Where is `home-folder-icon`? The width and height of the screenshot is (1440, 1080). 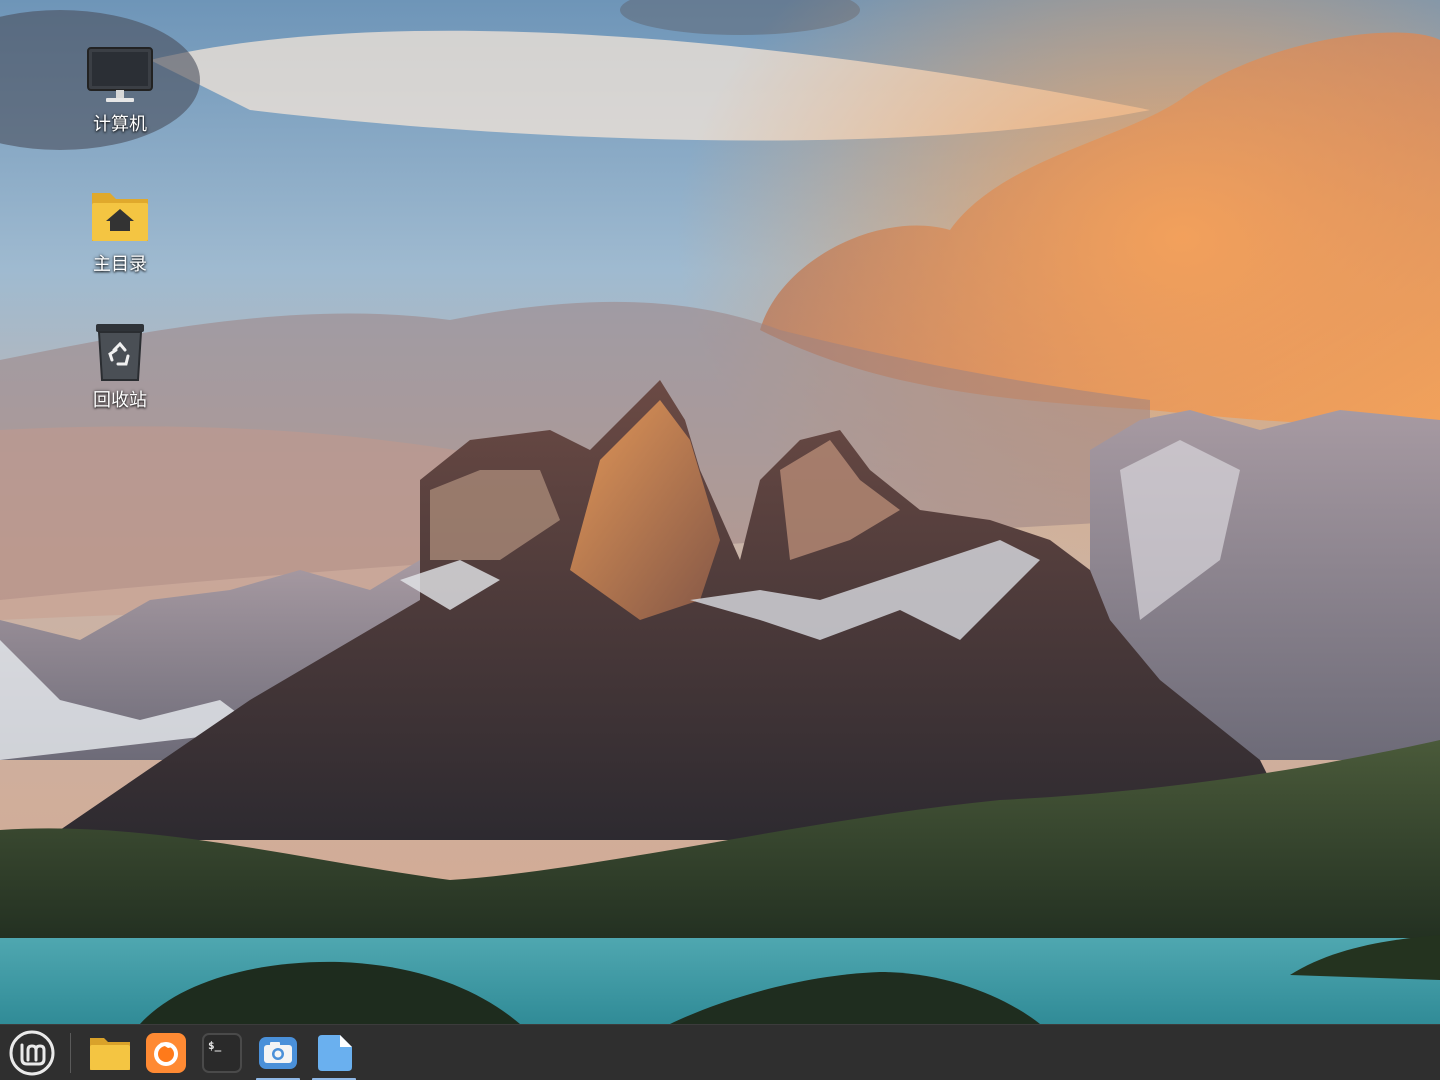
home-folder-icon is located at coordinates (120, 216).